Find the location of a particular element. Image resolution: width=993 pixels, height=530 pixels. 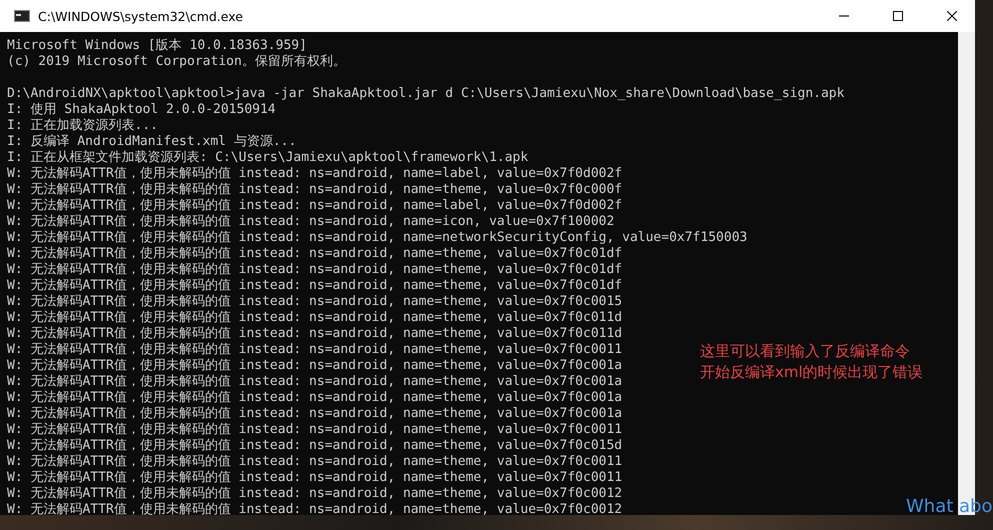

console-line: D:\AndroidNX\apktool\apktool>java -jar ShakaApktool.jar d C:\Users\Jamiexu\Nox_share\Download\base_sign.apk is located at coordinates (425, 94).